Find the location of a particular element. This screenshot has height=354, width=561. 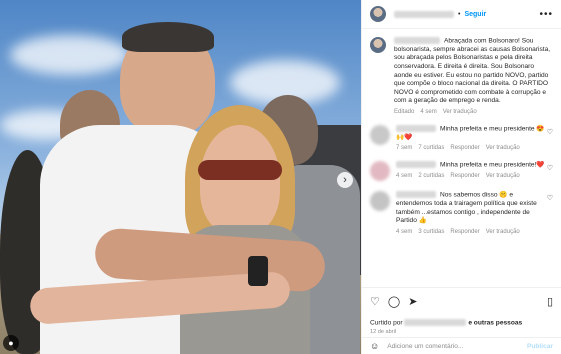

caption-username-redacted is located at coordinates (417, 40).